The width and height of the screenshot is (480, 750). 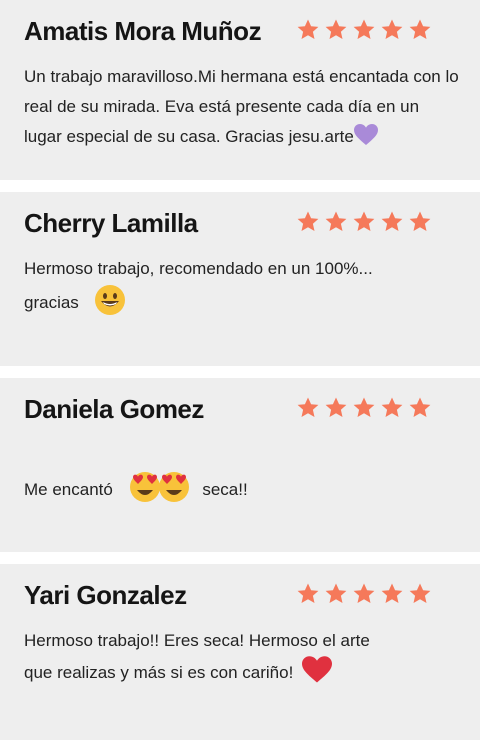 What do you see at coordinates (51, 302) in the screenshot?
I see `review-text-line: gracias` at bounding box center [51, 302].